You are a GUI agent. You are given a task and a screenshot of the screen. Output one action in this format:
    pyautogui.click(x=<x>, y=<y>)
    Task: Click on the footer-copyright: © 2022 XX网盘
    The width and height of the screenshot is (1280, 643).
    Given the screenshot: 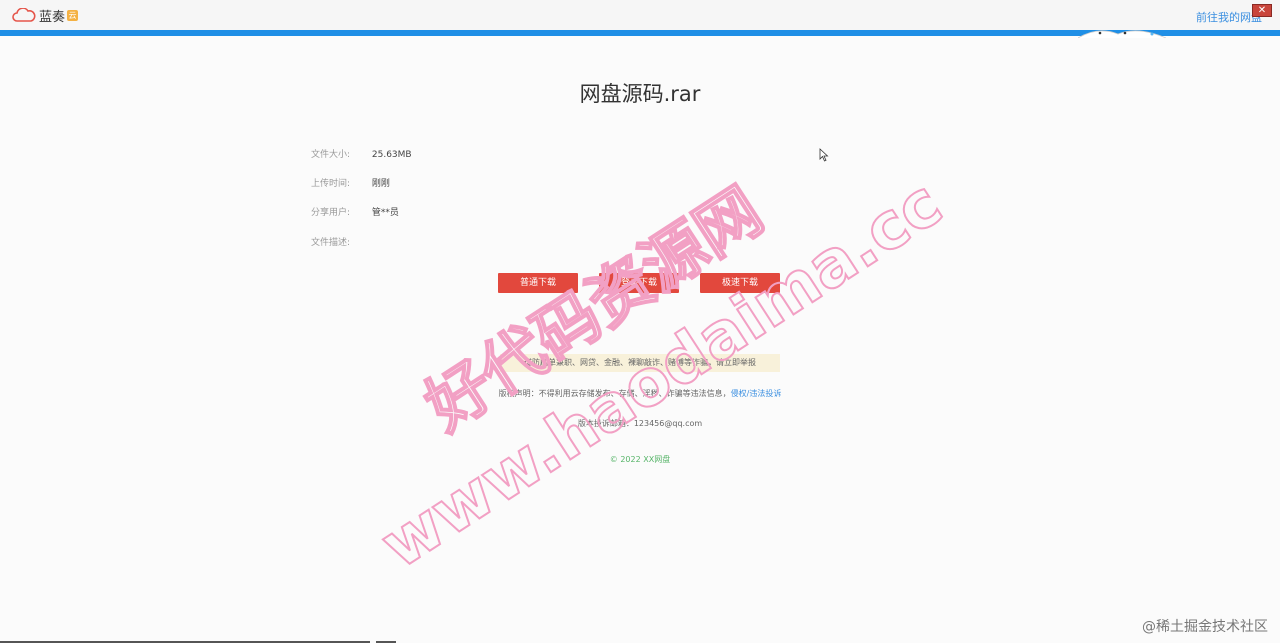 What is the action you would take?
    pyautogui.click(x=640, y=459)
    